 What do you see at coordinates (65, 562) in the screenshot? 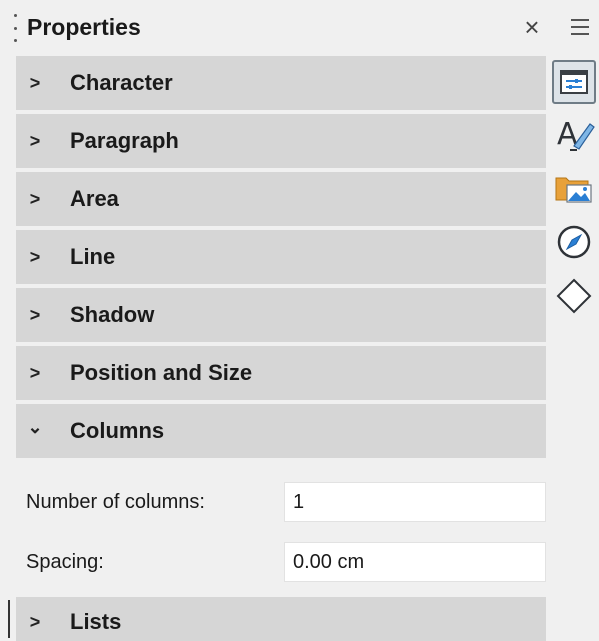
I see `spacing-label: Spacing:` at bounding box center [65, 562].